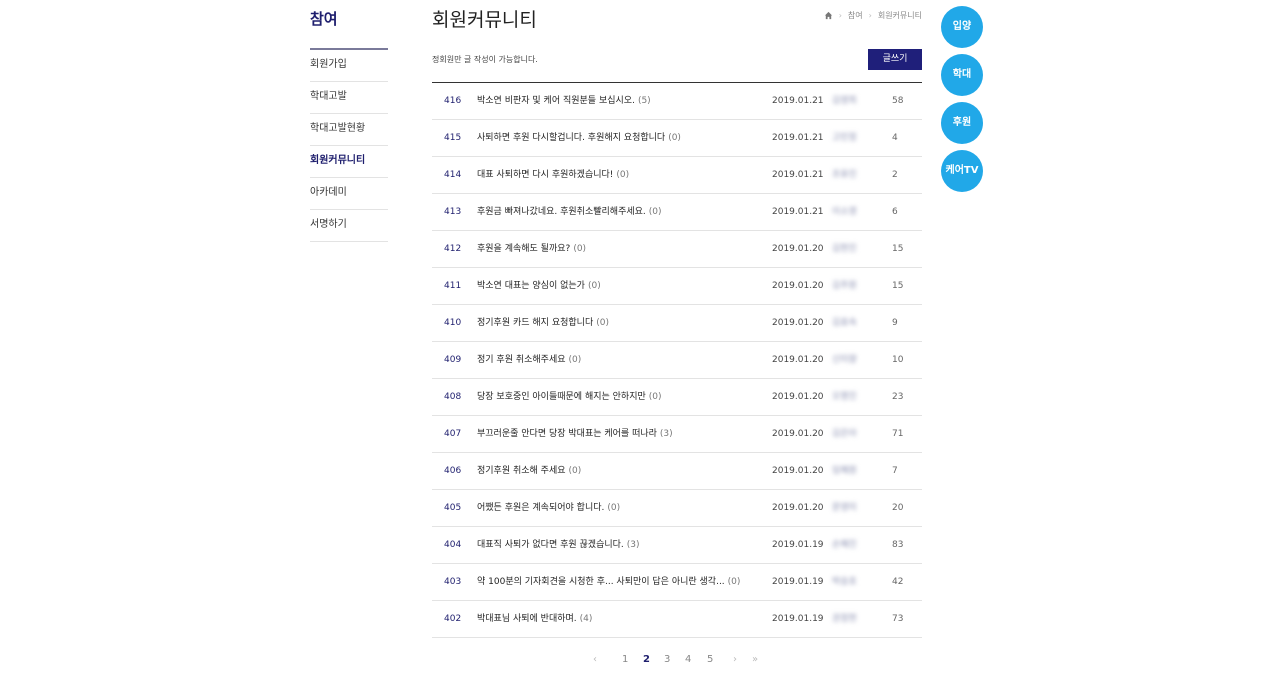 Image resolution: width=1280 pixels, height=677 pixels. What do you see at coordinates (844, 138) in the screenshot?
I see `post-author: 고민정` at bounding box center [844, 138].